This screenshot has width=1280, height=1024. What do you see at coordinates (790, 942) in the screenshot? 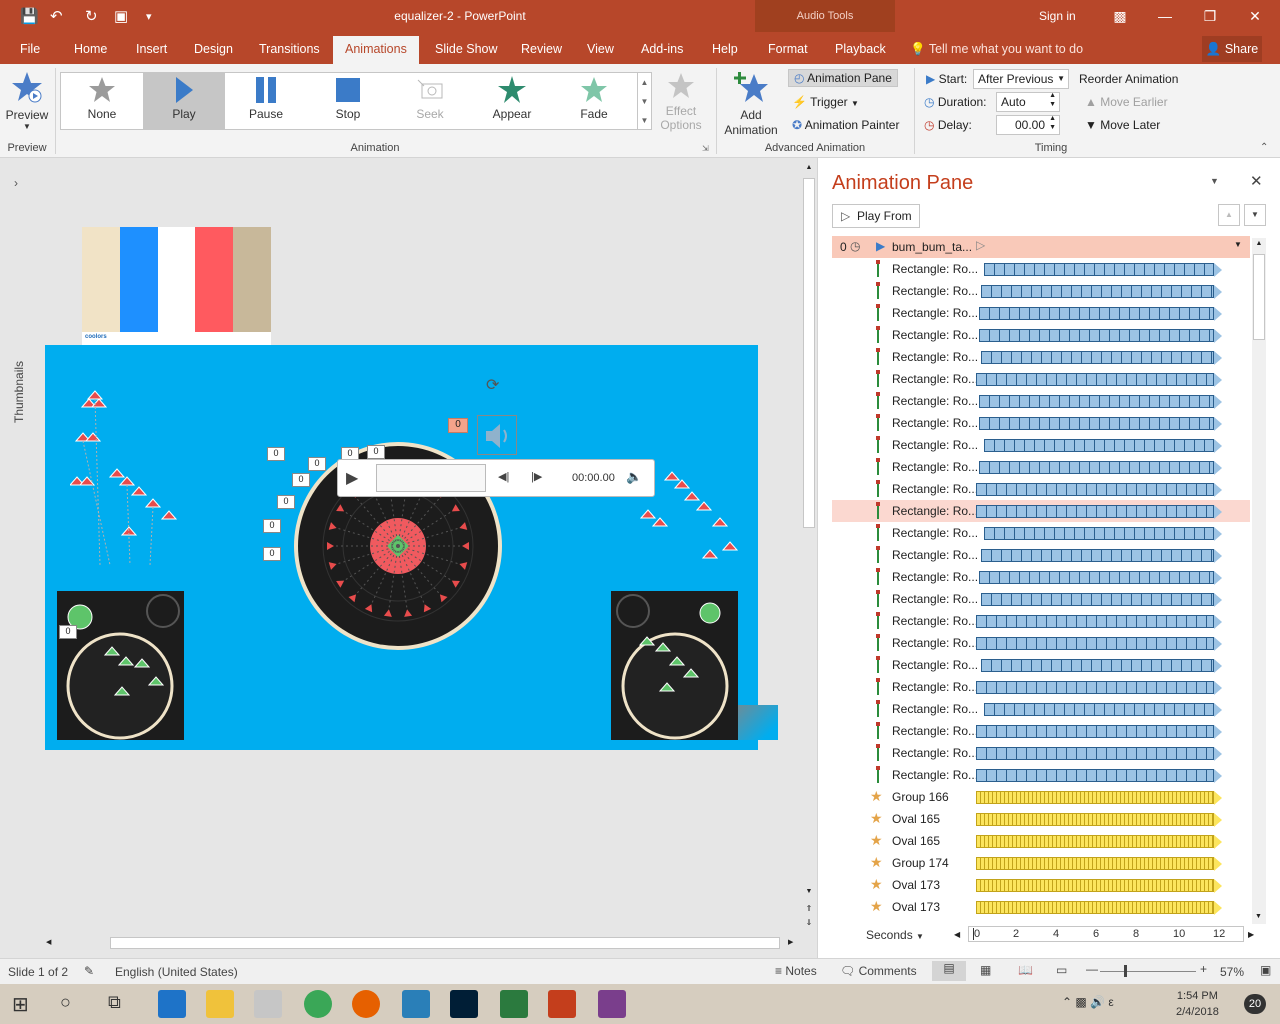
I see `scroll-right-icon: ▶` at bounding box center [790, 942].